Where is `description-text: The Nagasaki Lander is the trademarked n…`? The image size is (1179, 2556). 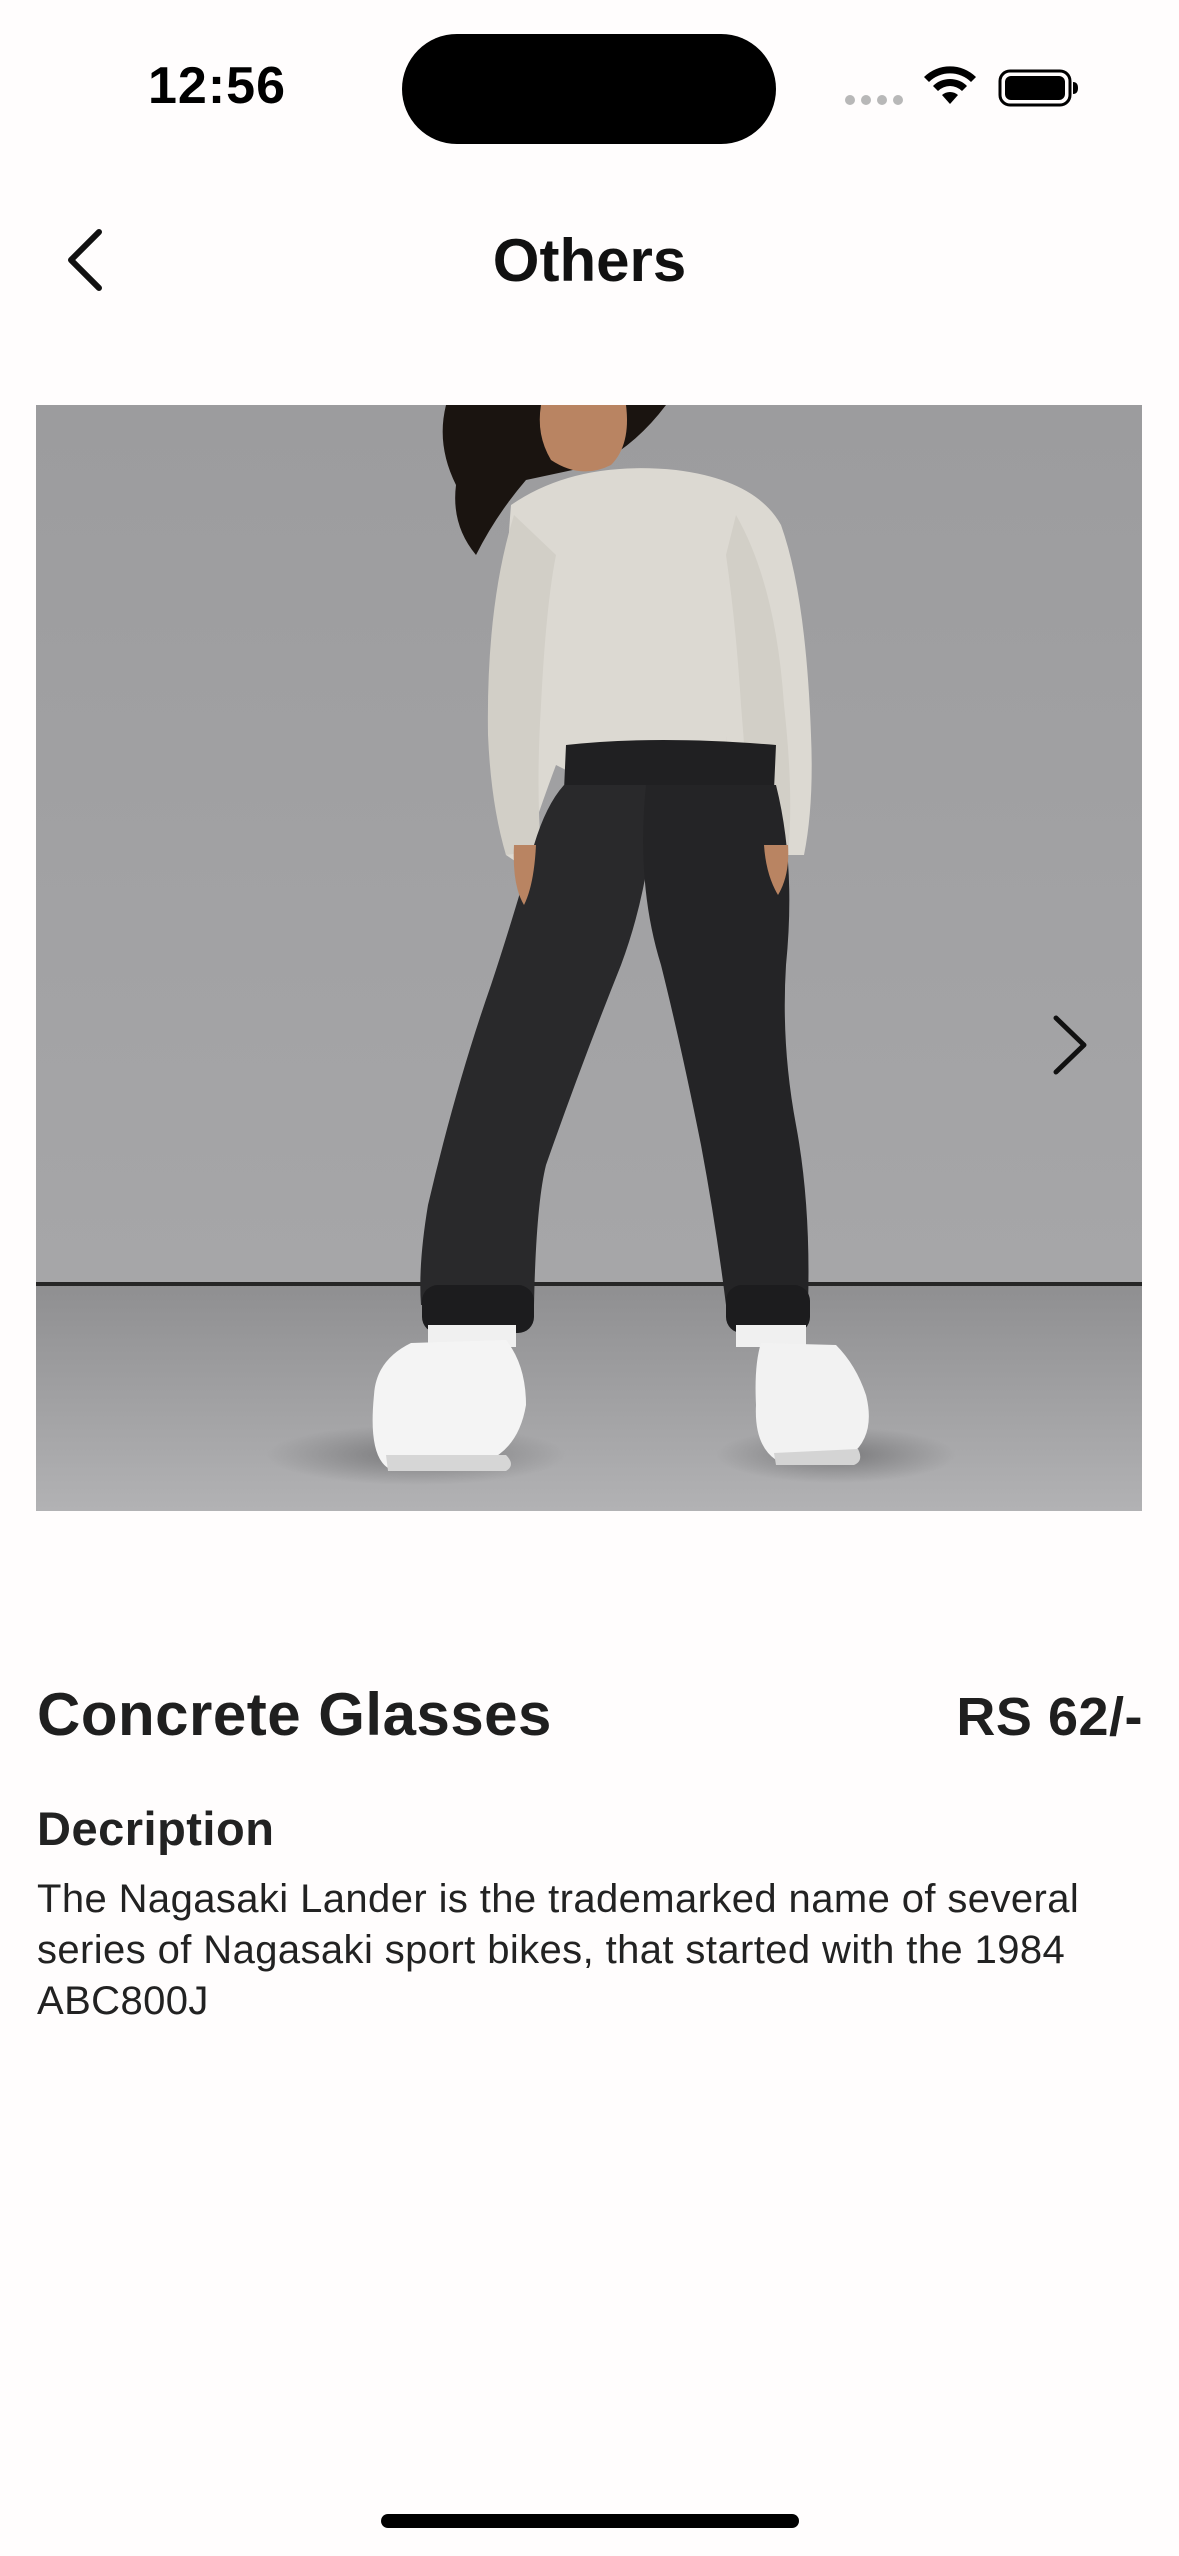
description-text: The Nagasaki Lander is the trademarked n… is located at coordinates (558, 1950).